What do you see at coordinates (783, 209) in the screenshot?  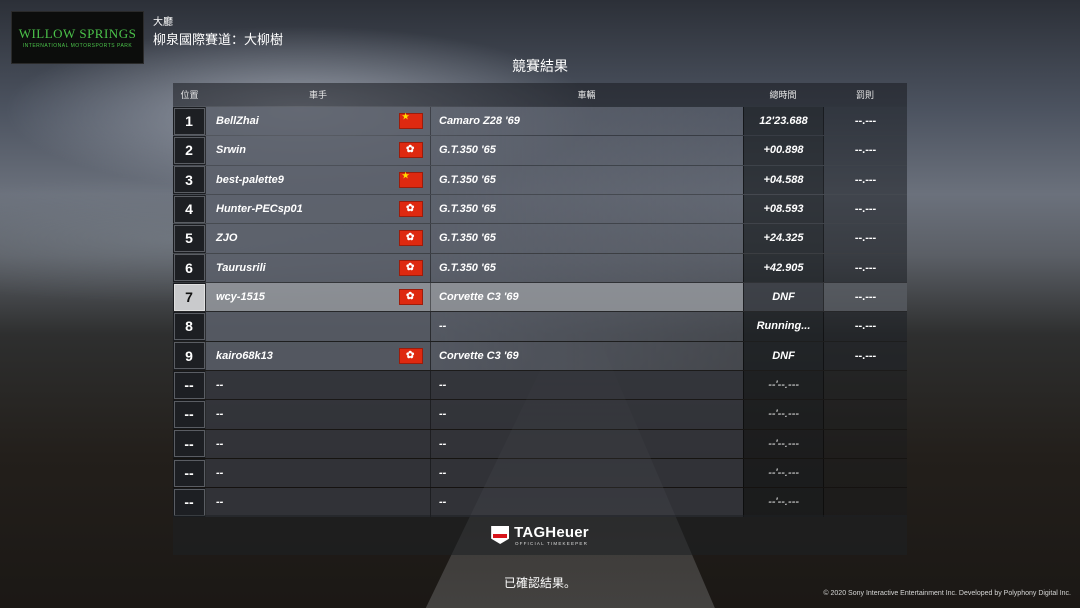 I see `total-time-cell: +08.593` at bounding box center [783, 209].